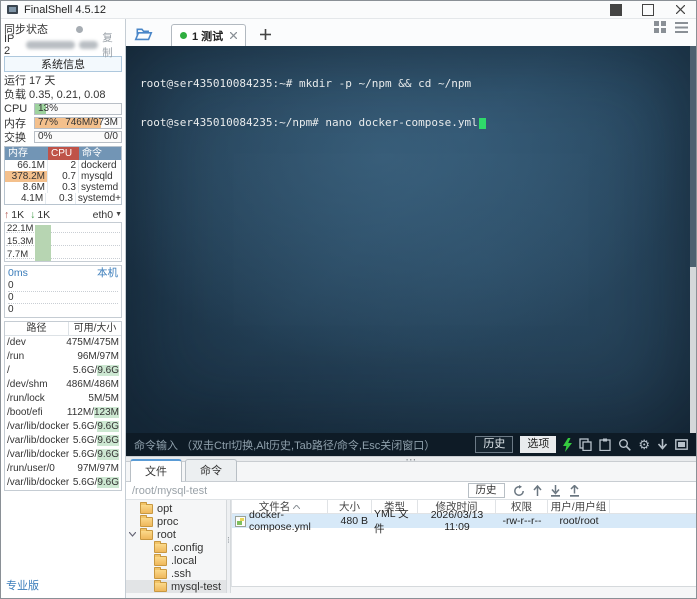 The width and height of the screenshot is (697, 599). Describe the element at coordinates (100, 187) in the screenshot. I see `process-cmd: systemd` at that location.